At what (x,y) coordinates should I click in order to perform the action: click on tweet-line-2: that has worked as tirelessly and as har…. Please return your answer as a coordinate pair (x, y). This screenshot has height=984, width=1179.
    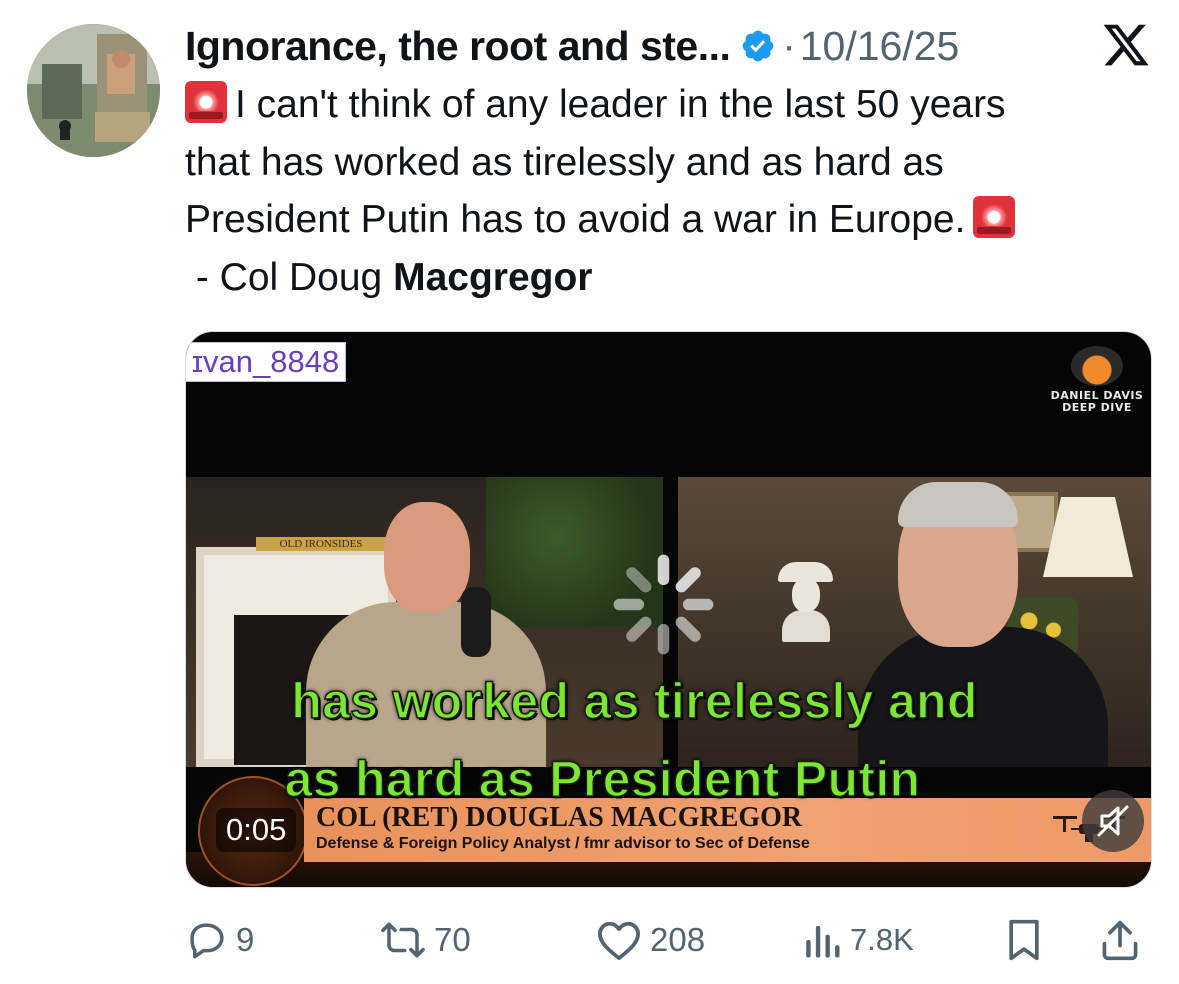
    Looking at the image, I should click on (564, 162).